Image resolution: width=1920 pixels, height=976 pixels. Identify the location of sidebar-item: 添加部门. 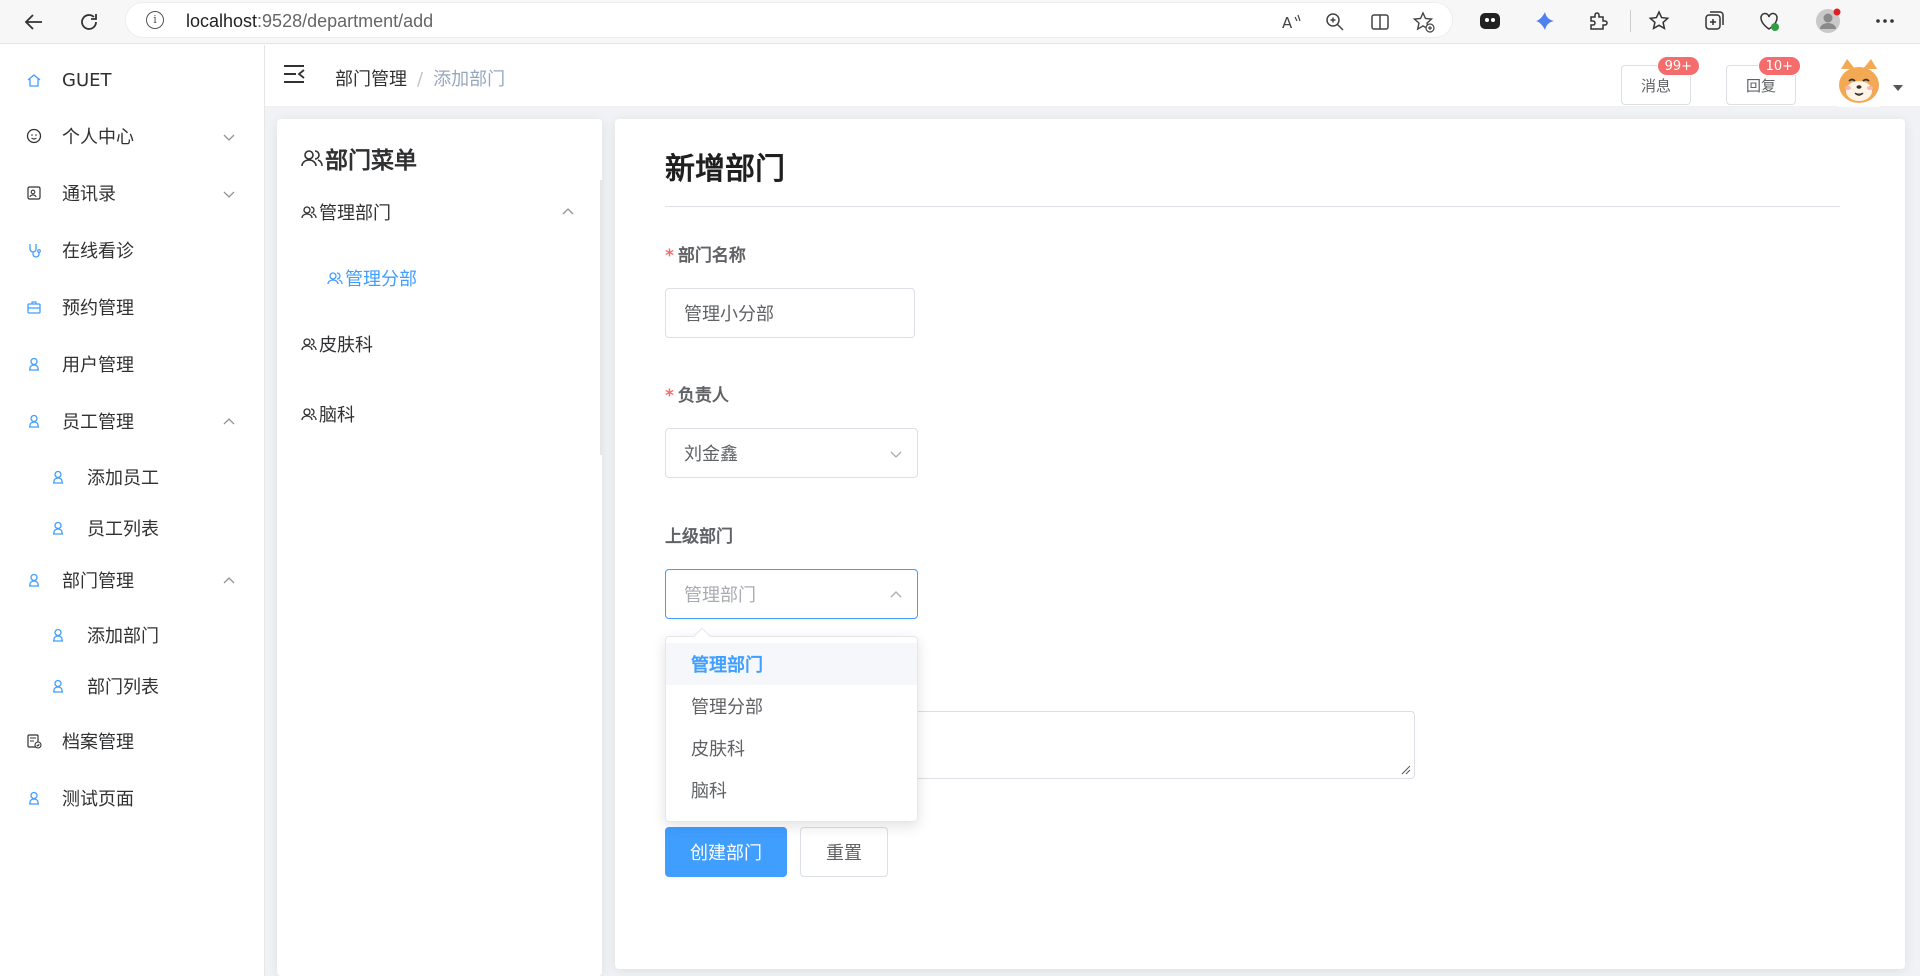
(132, 635).